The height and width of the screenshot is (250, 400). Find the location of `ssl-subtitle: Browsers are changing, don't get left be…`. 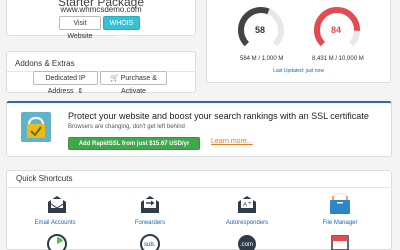

ssl-subtitle: Browsers are changing, don't get left be… is located at coordinates (126, 127).